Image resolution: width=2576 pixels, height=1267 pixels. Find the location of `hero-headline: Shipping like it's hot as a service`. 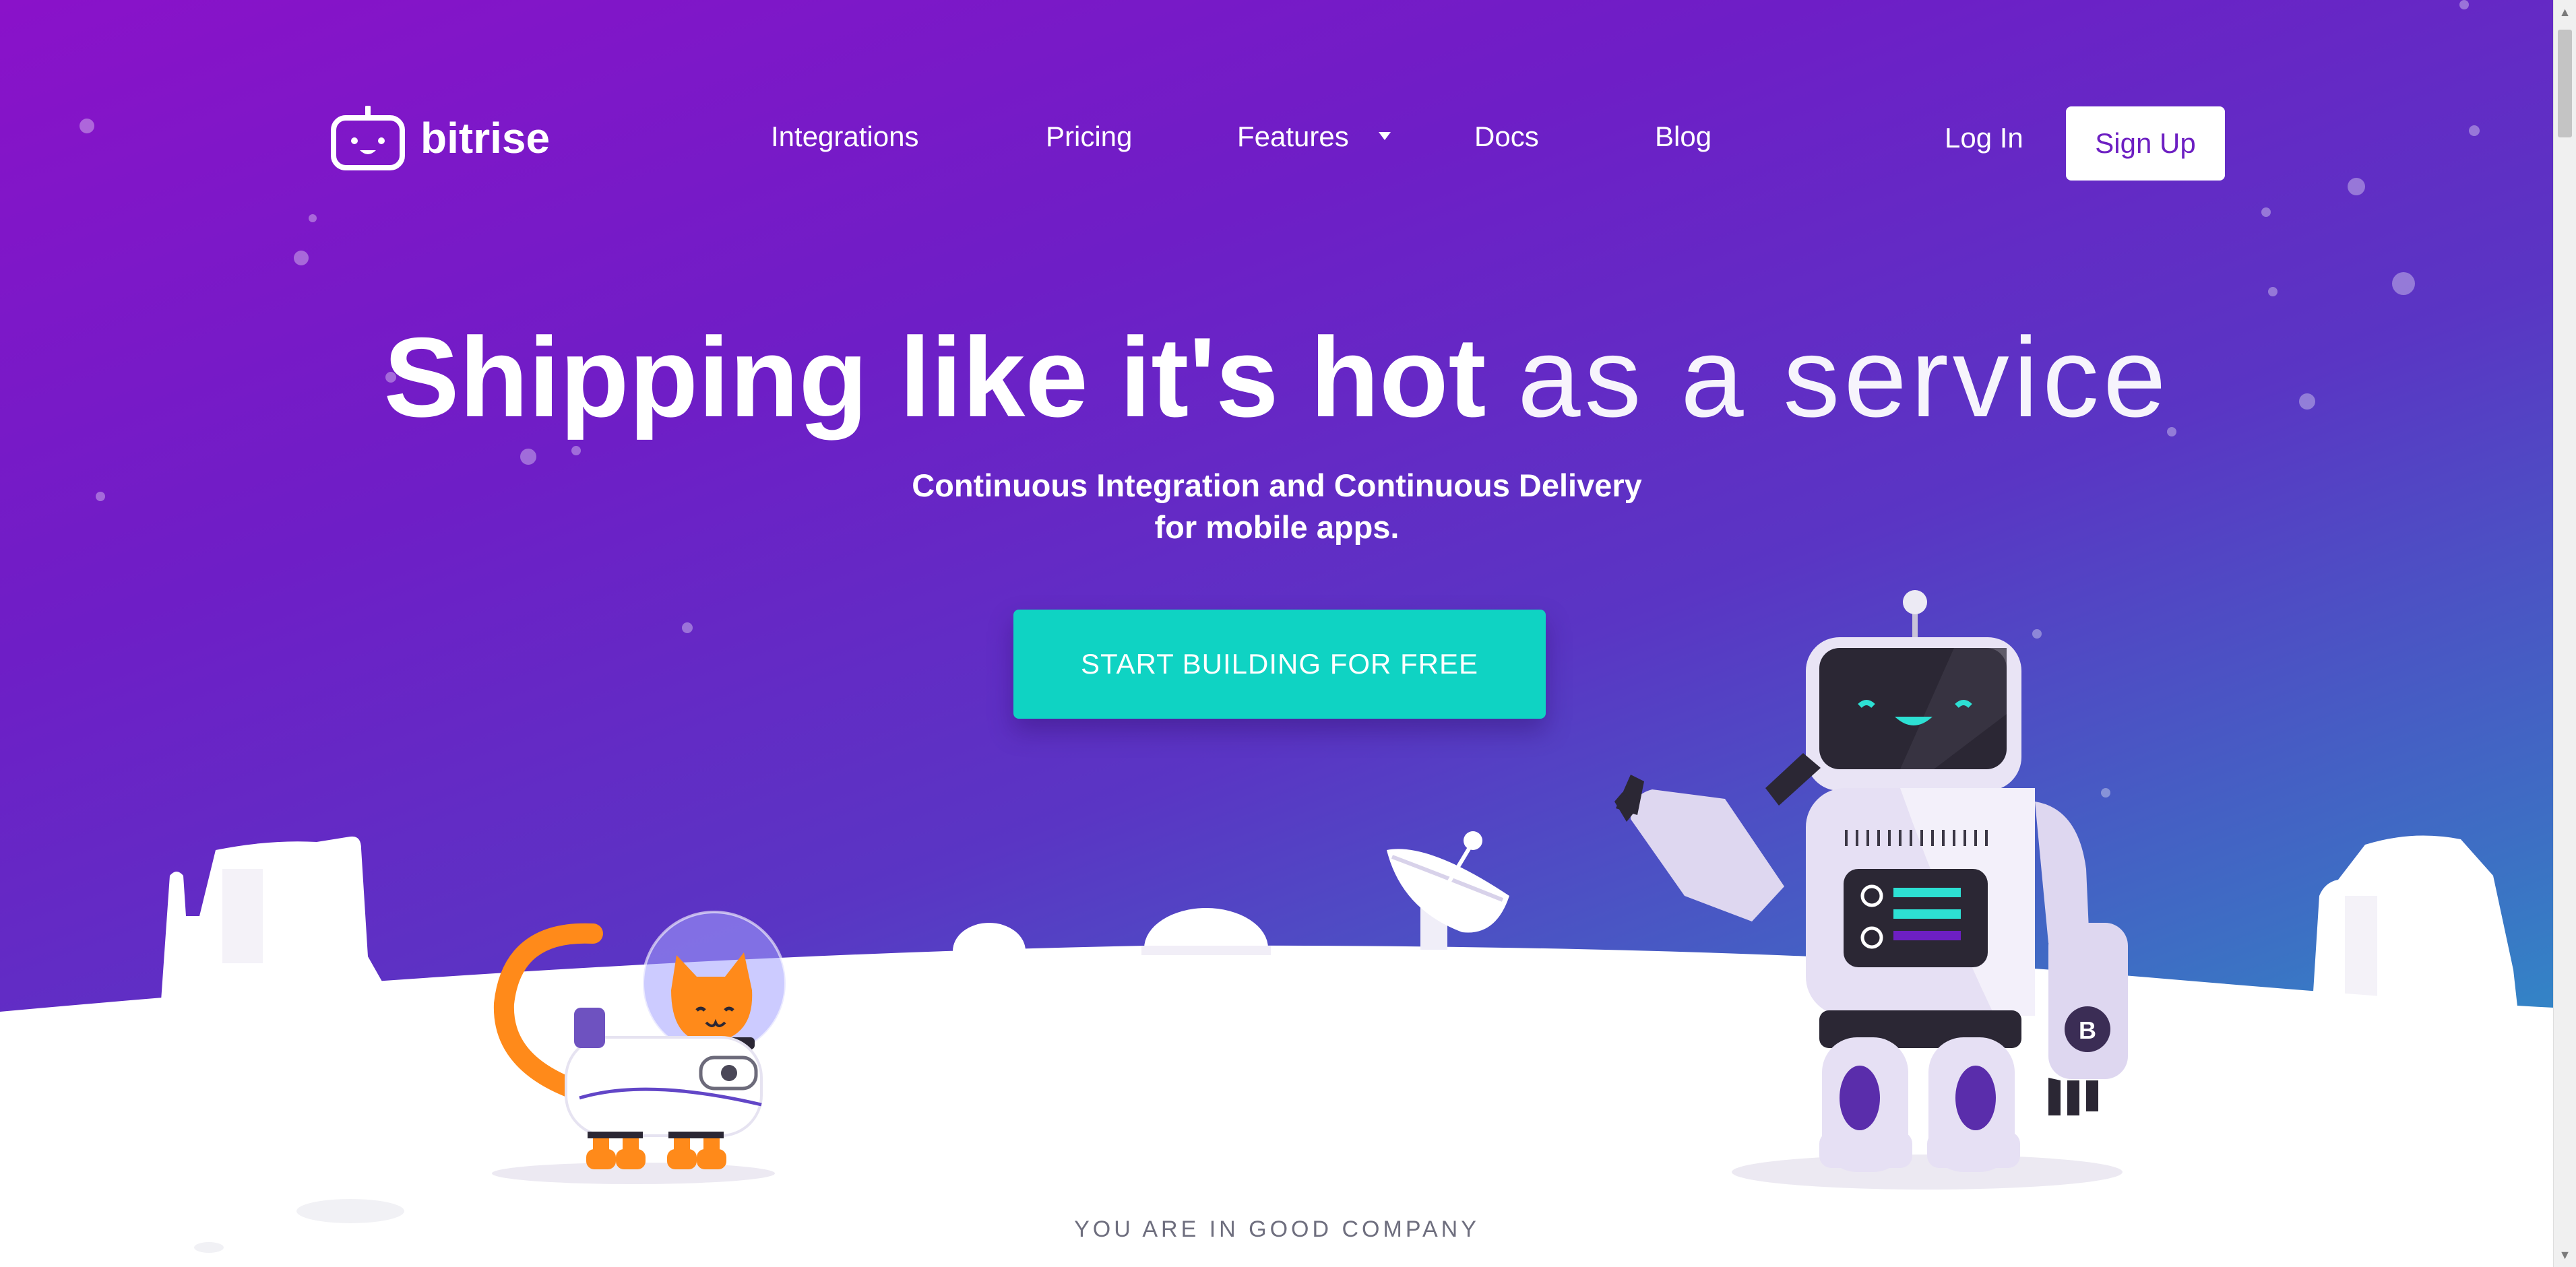

hero-headline: Shipping like it's hot as a service is located at coordinates (1277, 378).